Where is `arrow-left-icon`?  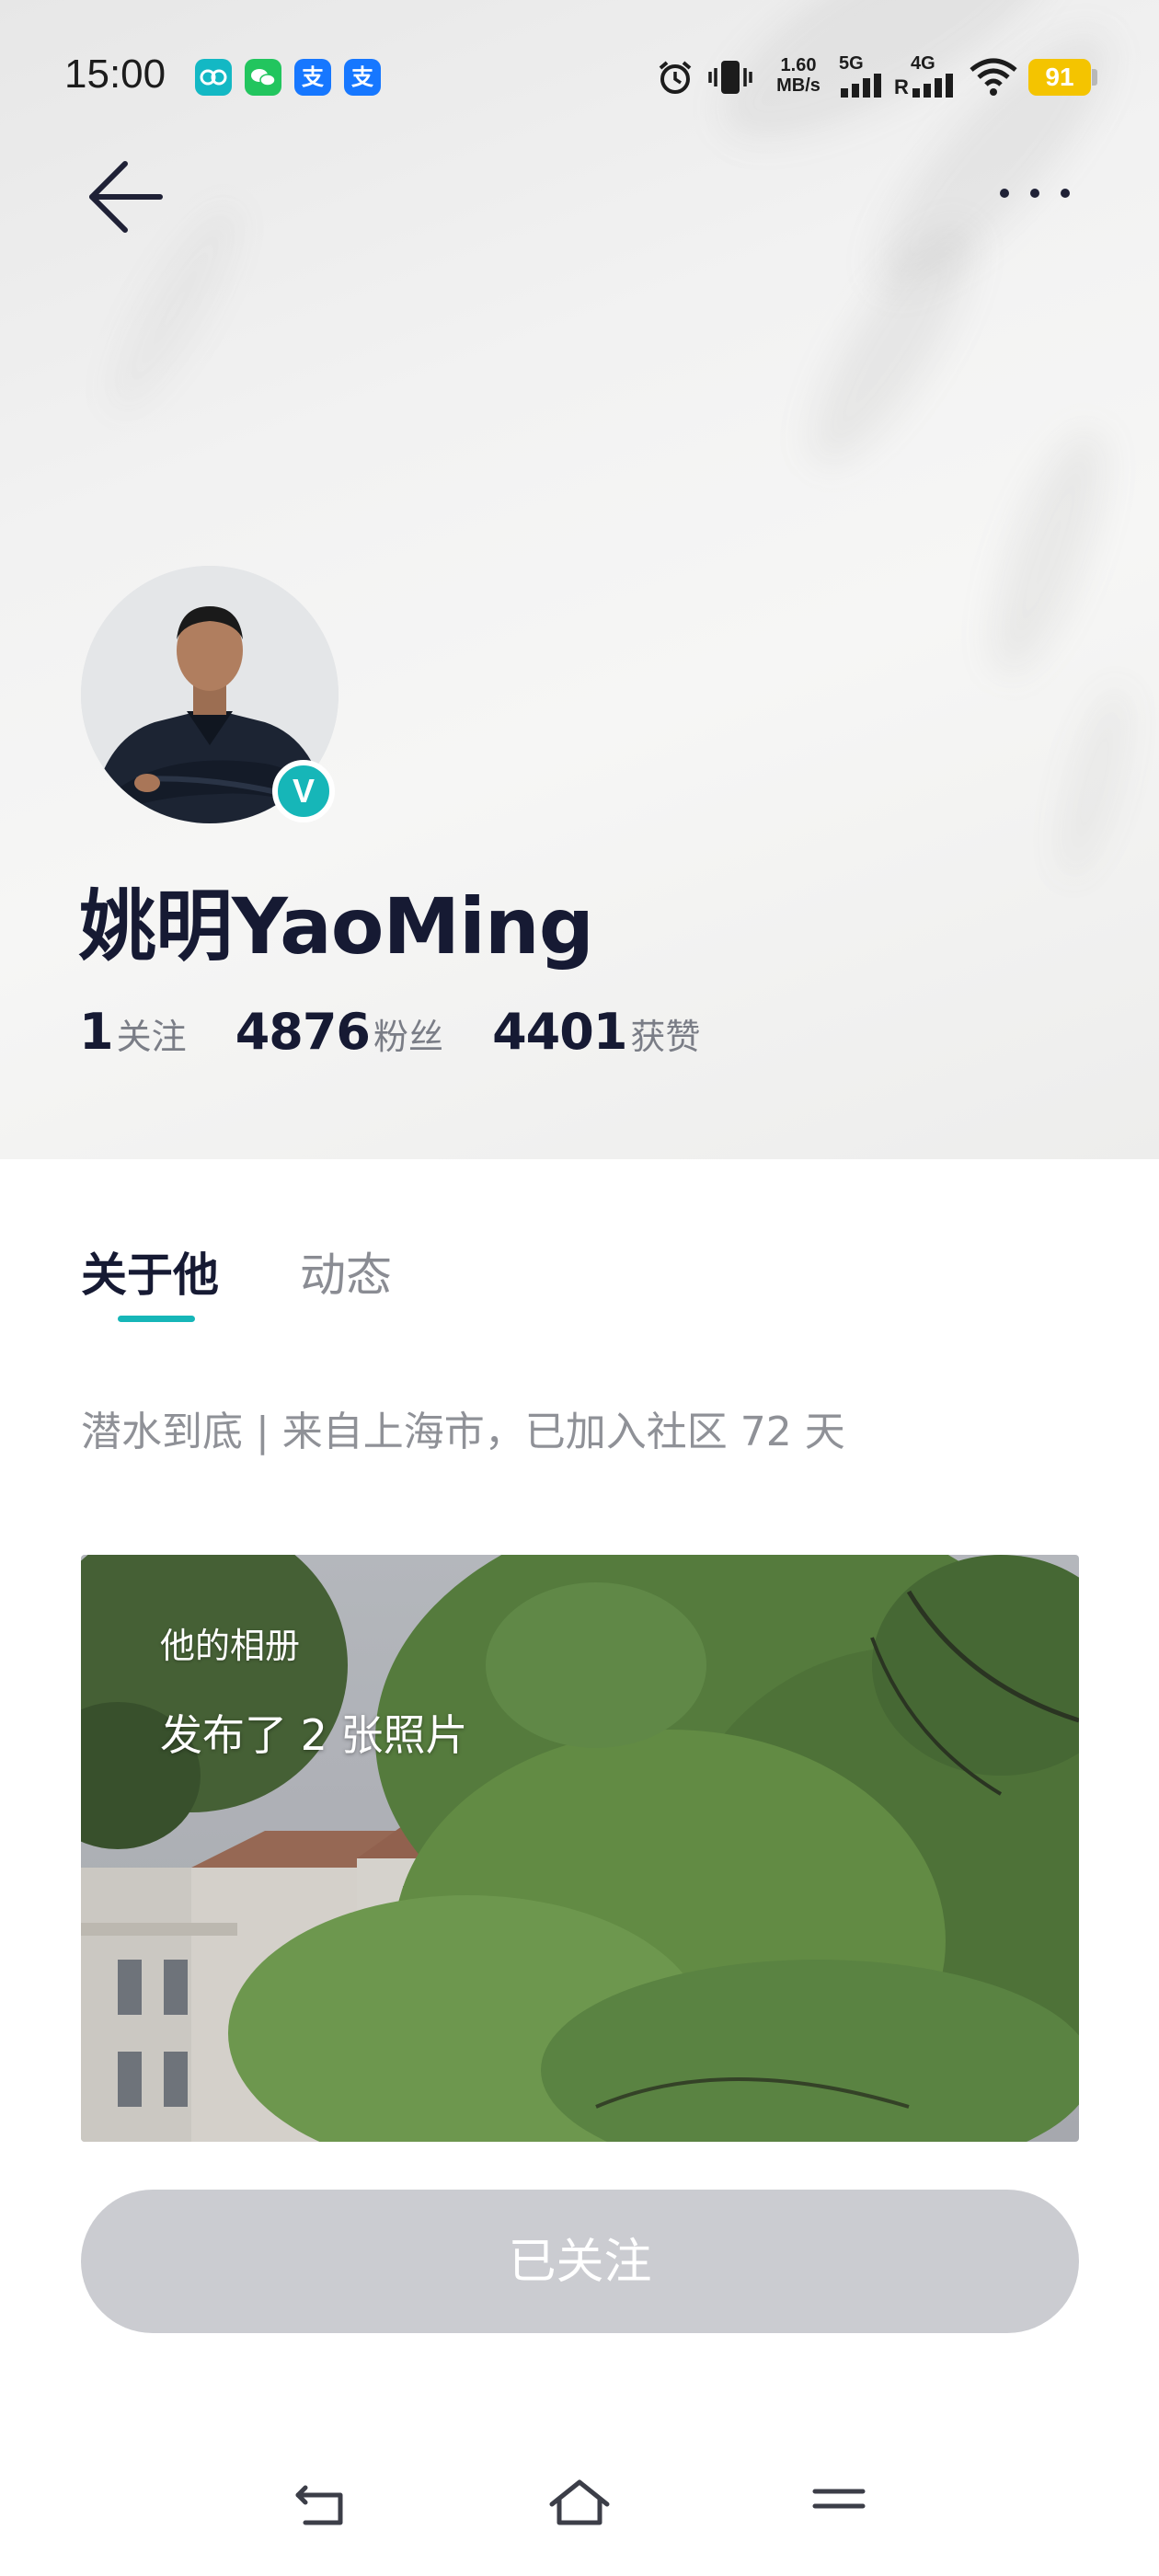 arrow-left-icon is located at coordinates (126, 197).